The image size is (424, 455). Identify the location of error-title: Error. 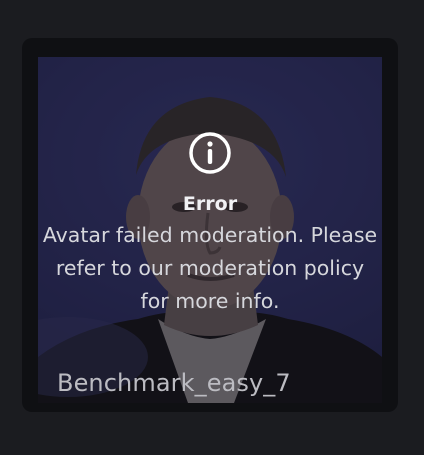
(210, 204).